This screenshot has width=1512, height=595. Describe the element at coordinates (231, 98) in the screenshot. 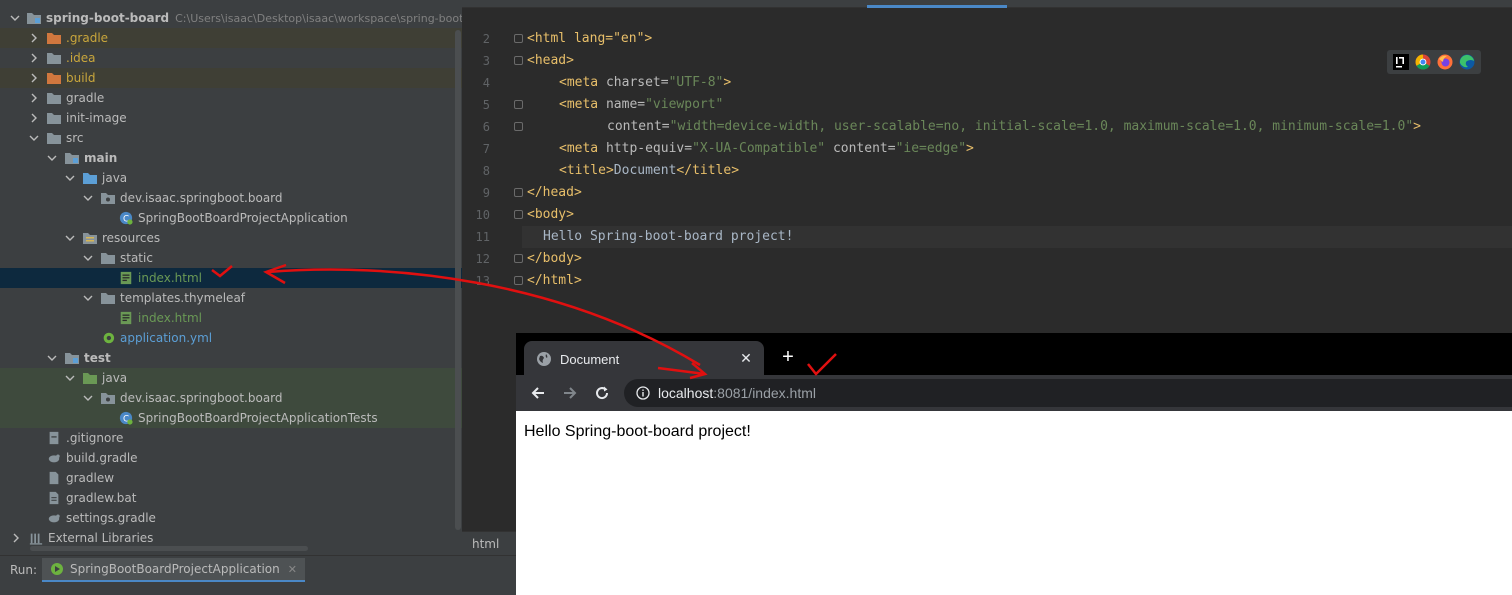

I see `tree-item-gradle: gradle` at that location.